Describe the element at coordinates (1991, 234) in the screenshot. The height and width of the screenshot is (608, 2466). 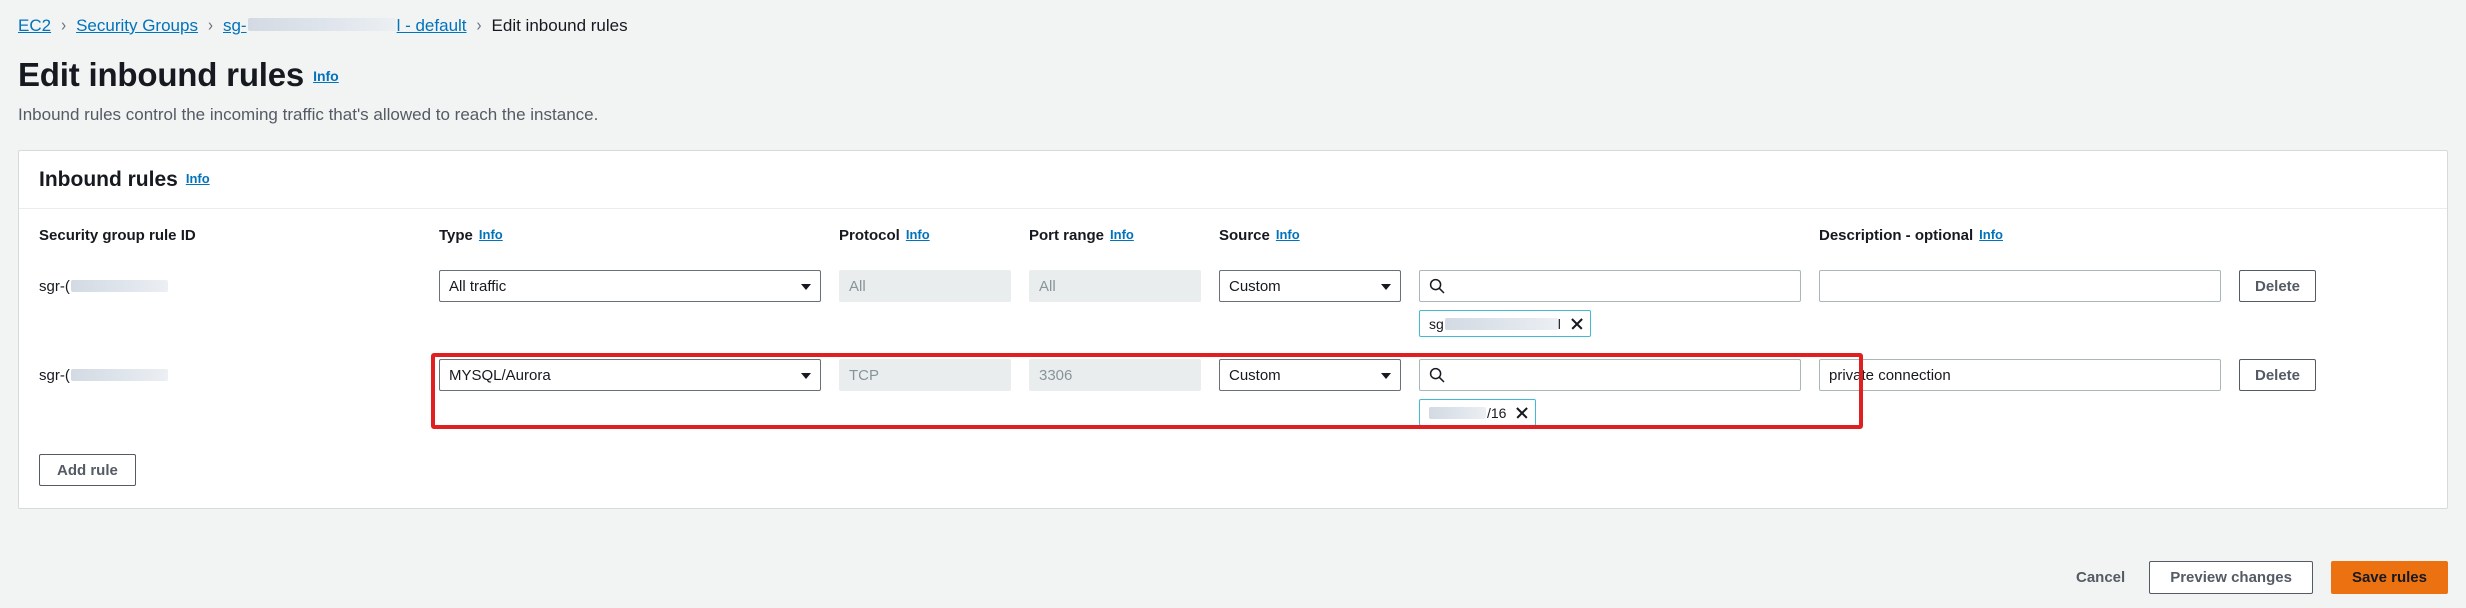
I see `description-info-link: Info` at that location.